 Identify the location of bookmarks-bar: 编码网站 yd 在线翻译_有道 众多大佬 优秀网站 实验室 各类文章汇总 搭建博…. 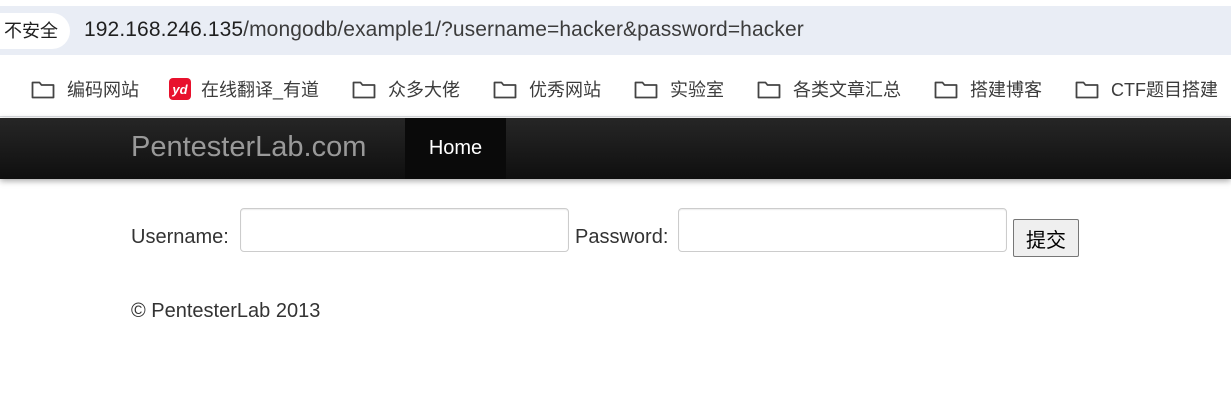
(615, 88).